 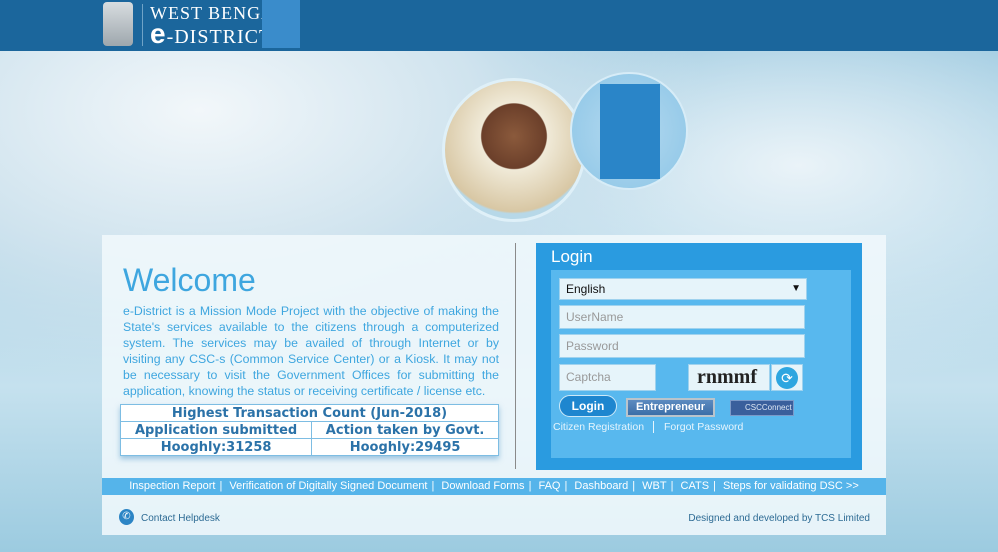 I want to click on refresh-captcha-button: ⟳, so click(x=787, y=377).